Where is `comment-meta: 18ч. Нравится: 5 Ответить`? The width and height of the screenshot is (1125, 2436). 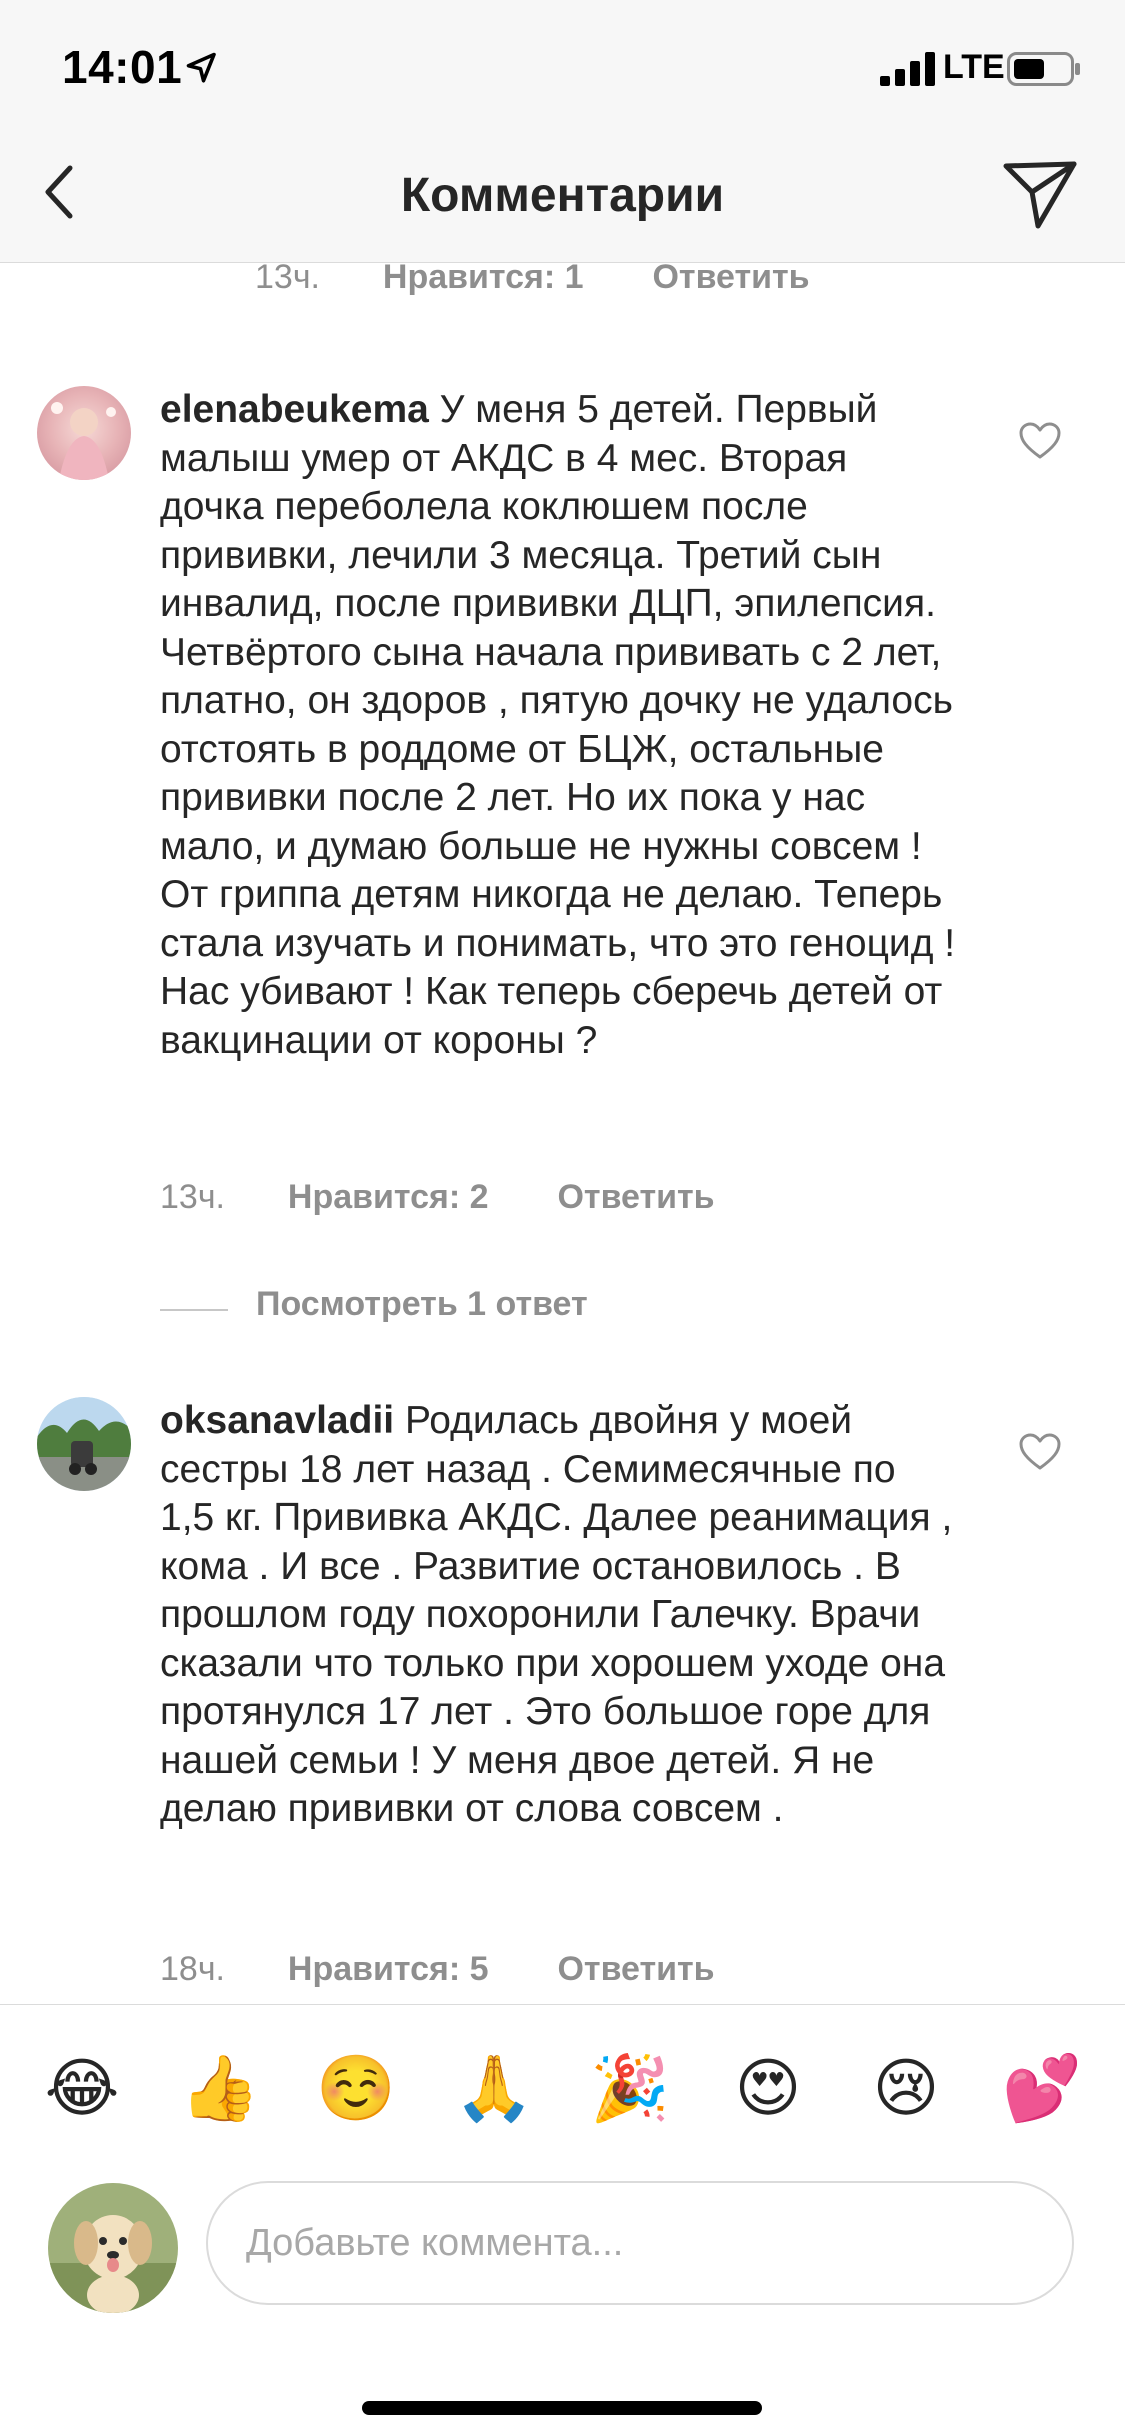 comment-meta: 18ч. Нравится: 5 Ответить is located at coordinates (437, 1969).